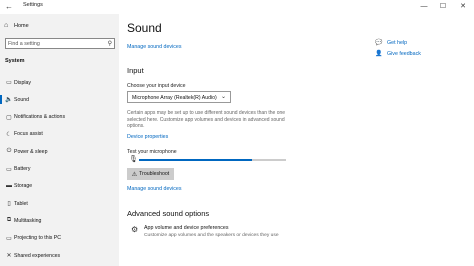  I want to click on input-heading: Input, so click(135, 70).